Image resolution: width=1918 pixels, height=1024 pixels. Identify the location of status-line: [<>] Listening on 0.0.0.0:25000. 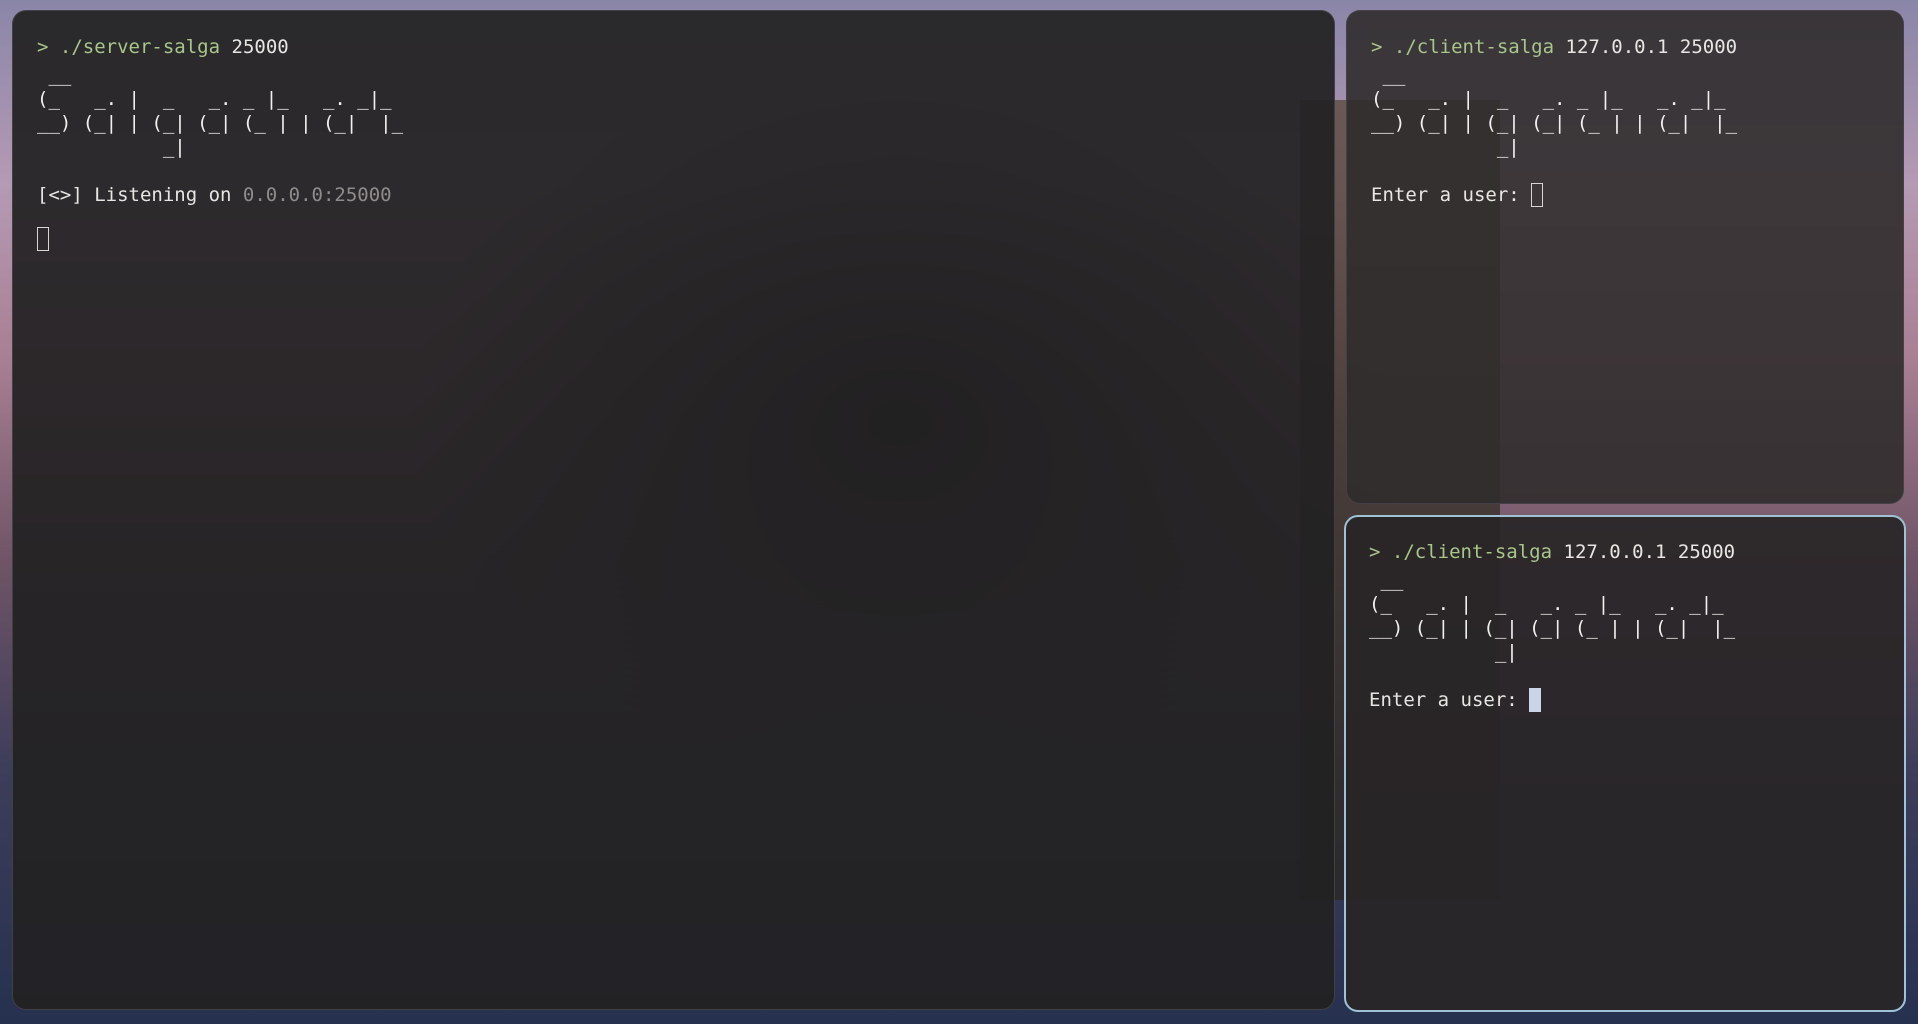
(673, 195).